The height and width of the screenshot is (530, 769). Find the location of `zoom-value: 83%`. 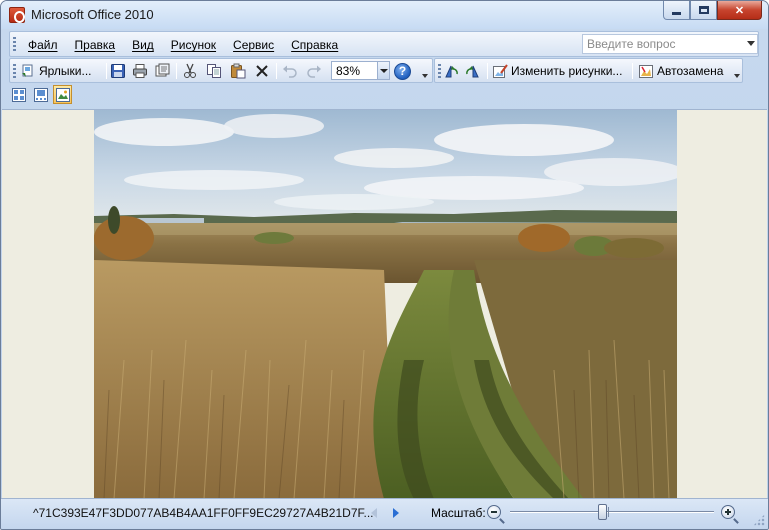

zoom-value: 83% is located at coordinates (348, 71).